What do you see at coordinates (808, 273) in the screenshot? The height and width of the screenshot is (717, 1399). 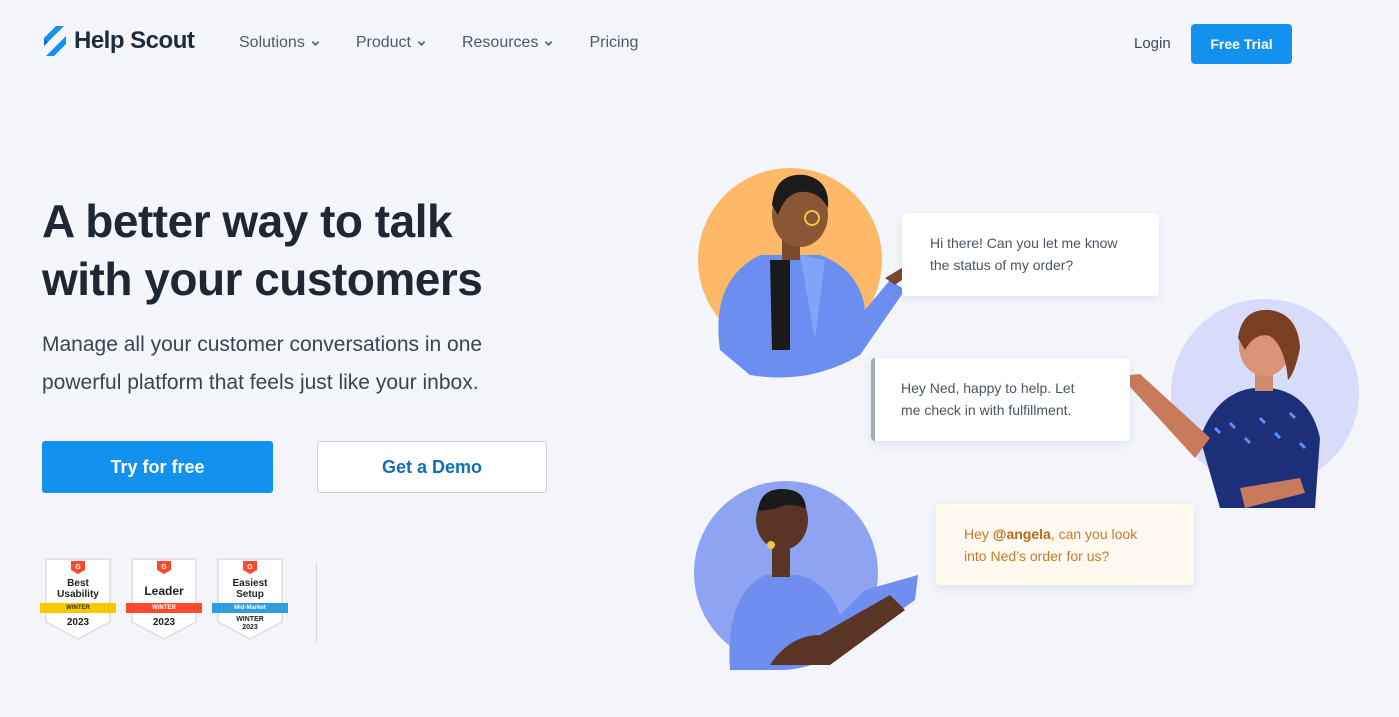 I see `customer-avatar-illustration` at bounding box center [808, 273].